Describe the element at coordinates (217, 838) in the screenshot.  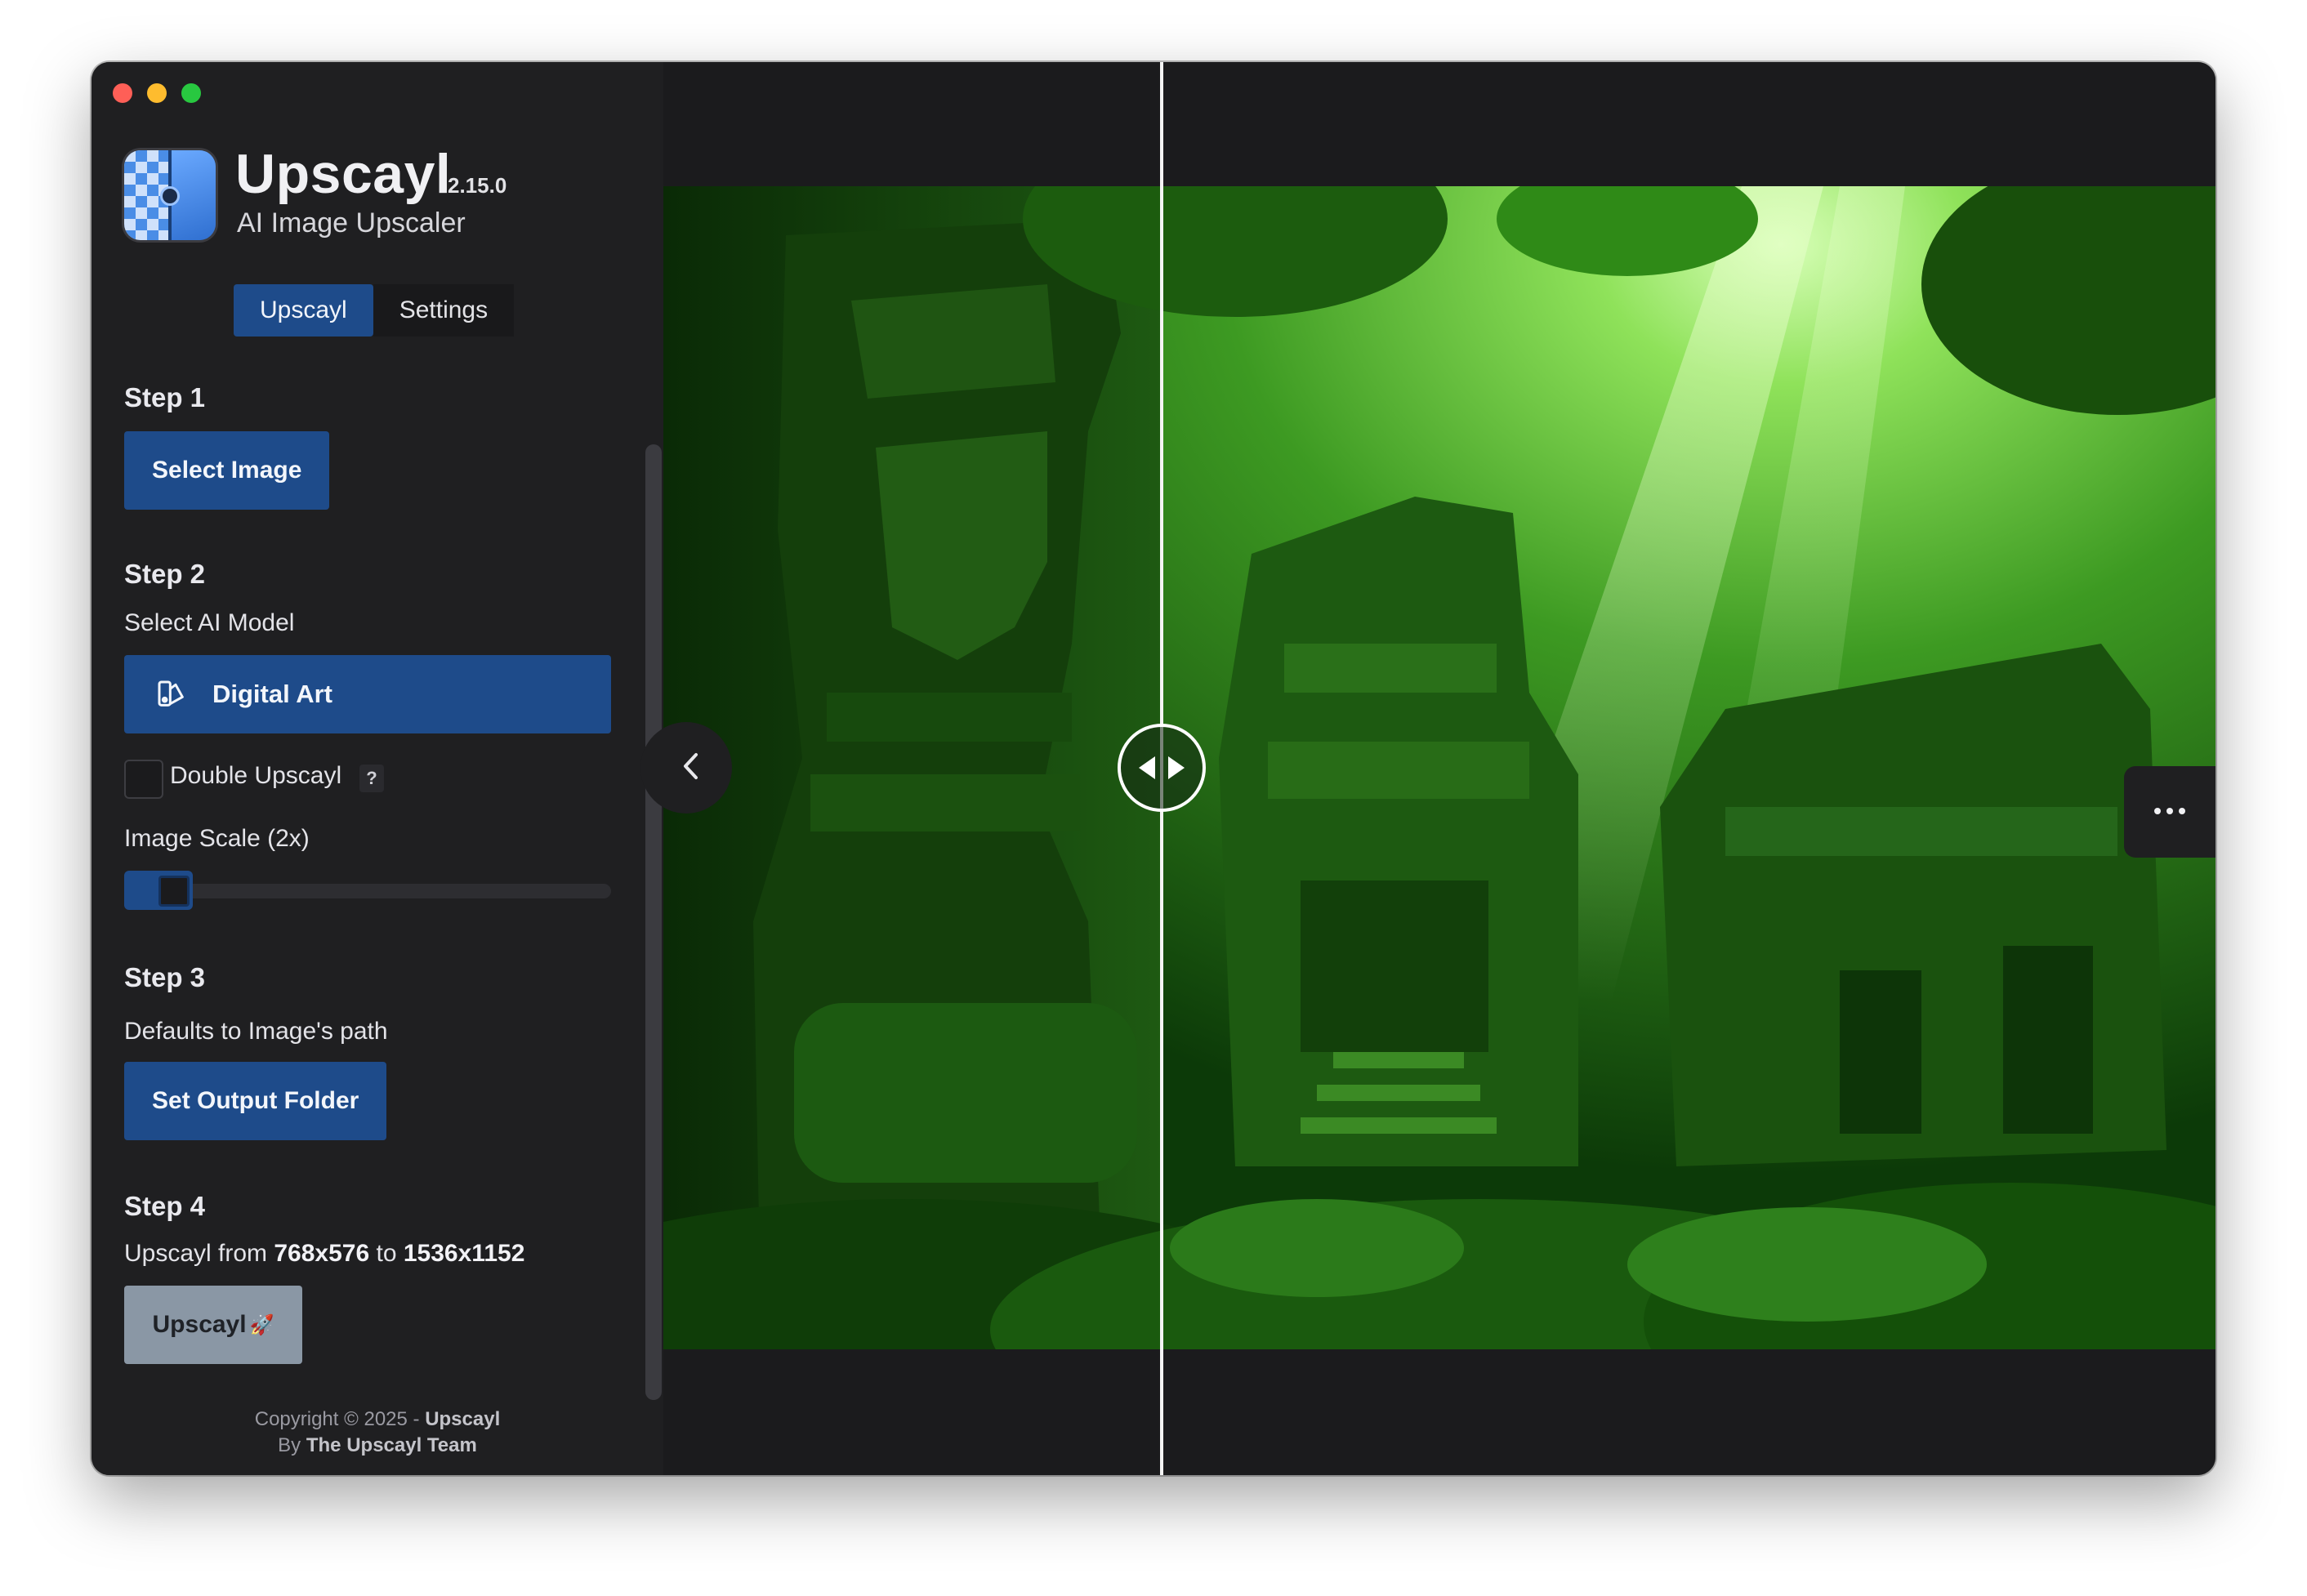
I see `image-scale-label: Image Scale (2x)` at that location.